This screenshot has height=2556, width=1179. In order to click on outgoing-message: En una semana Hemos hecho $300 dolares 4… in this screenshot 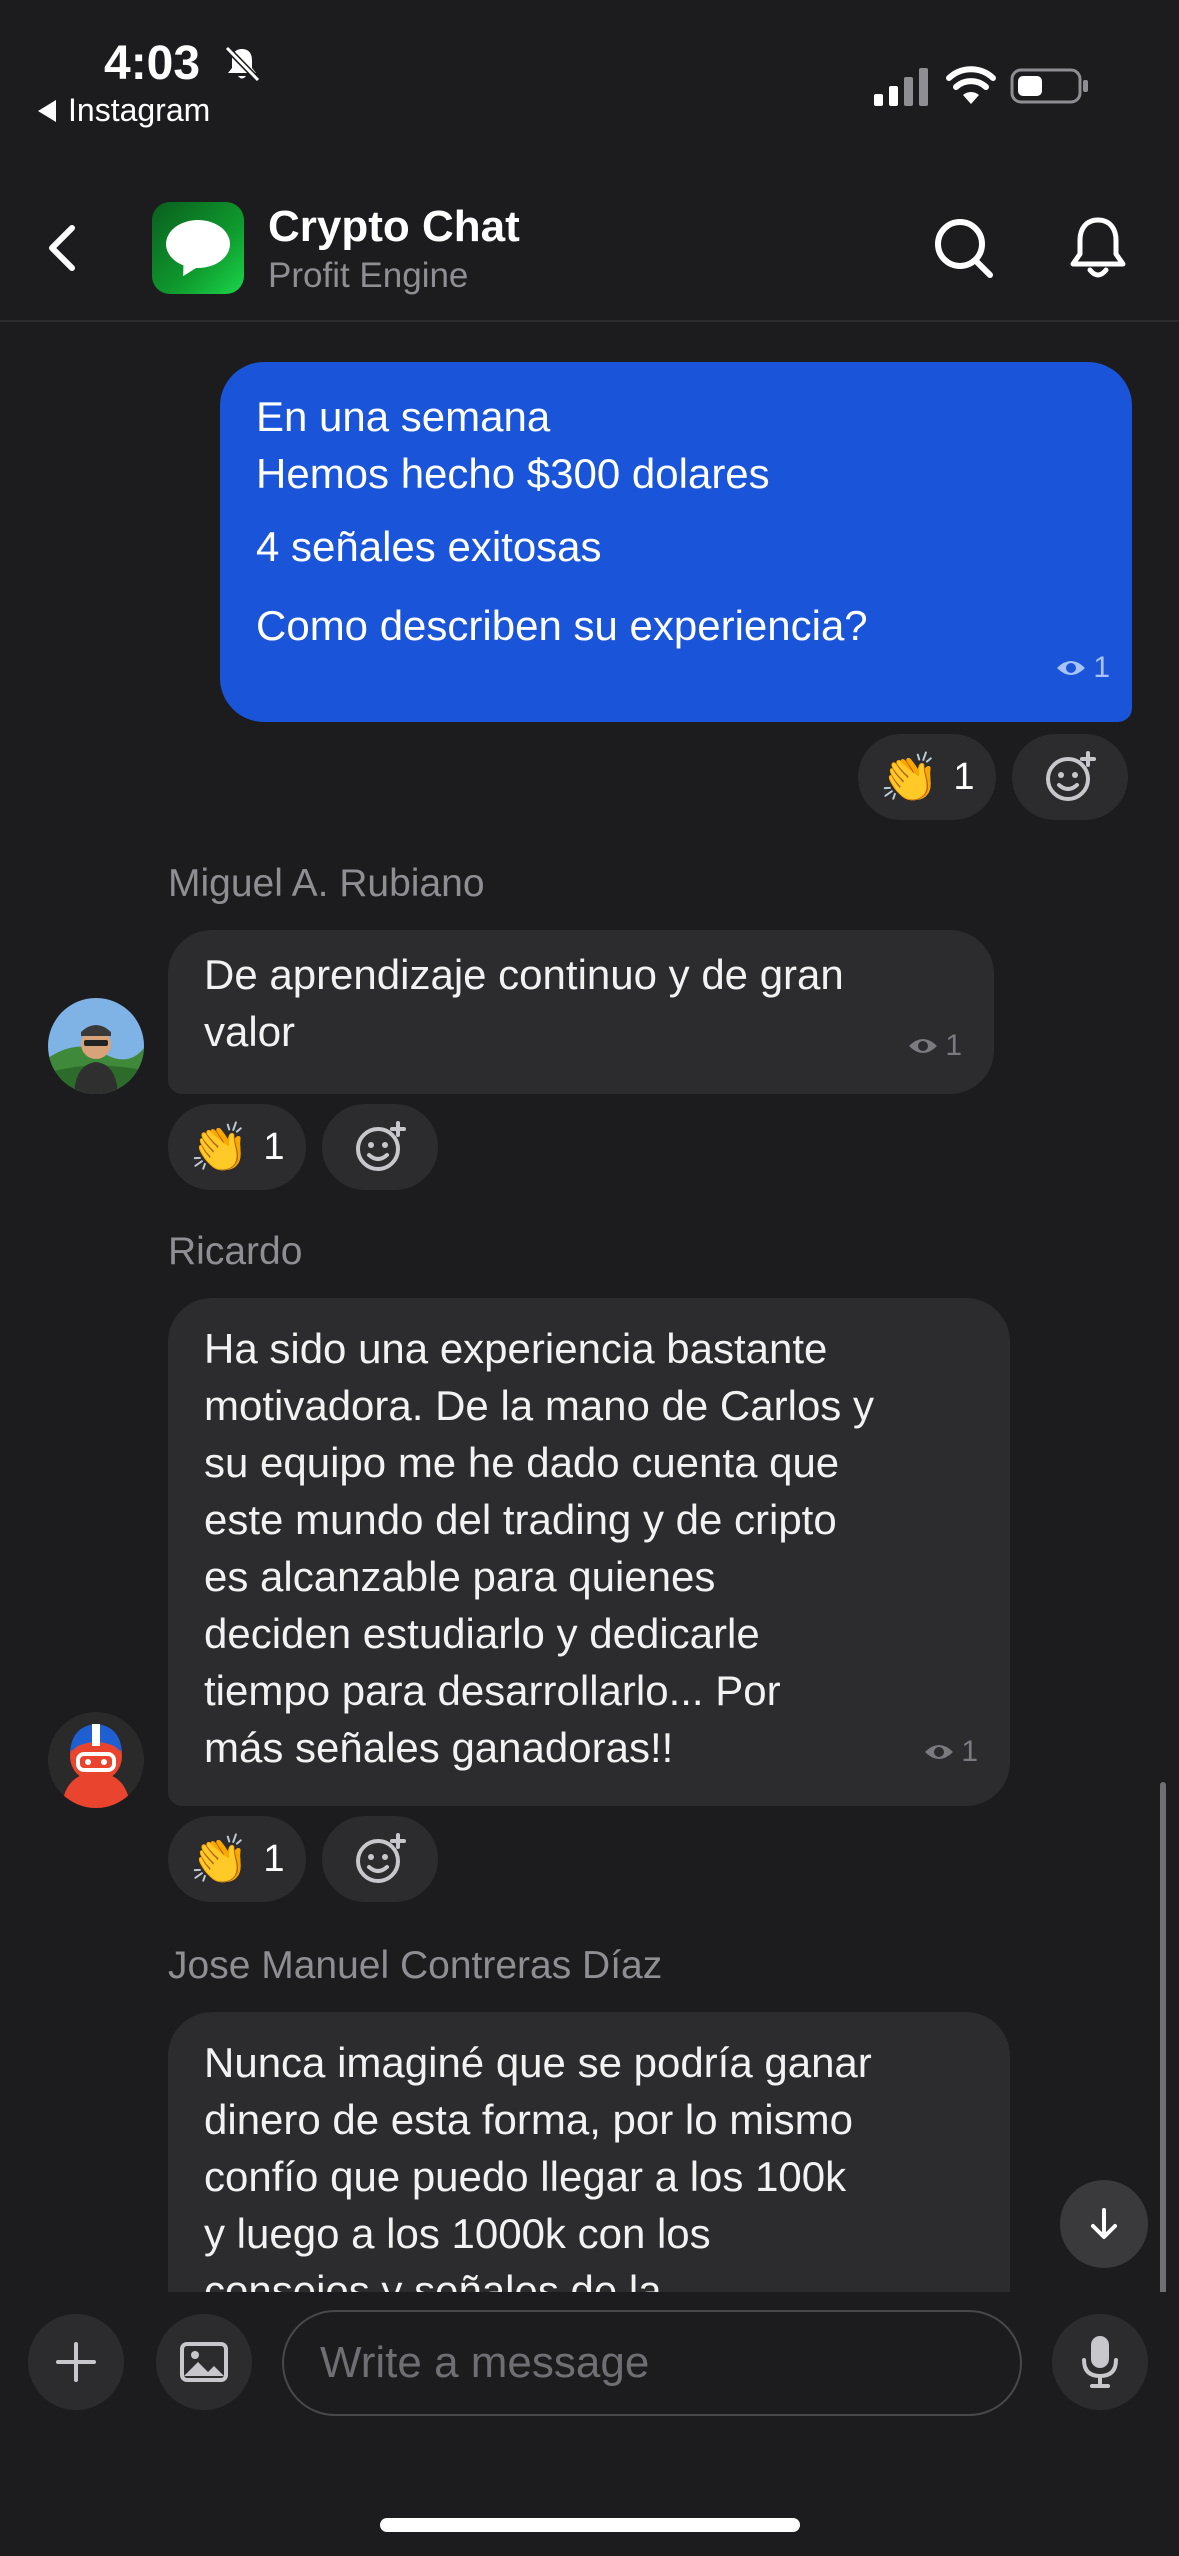, I will do `click(676, 542)`.